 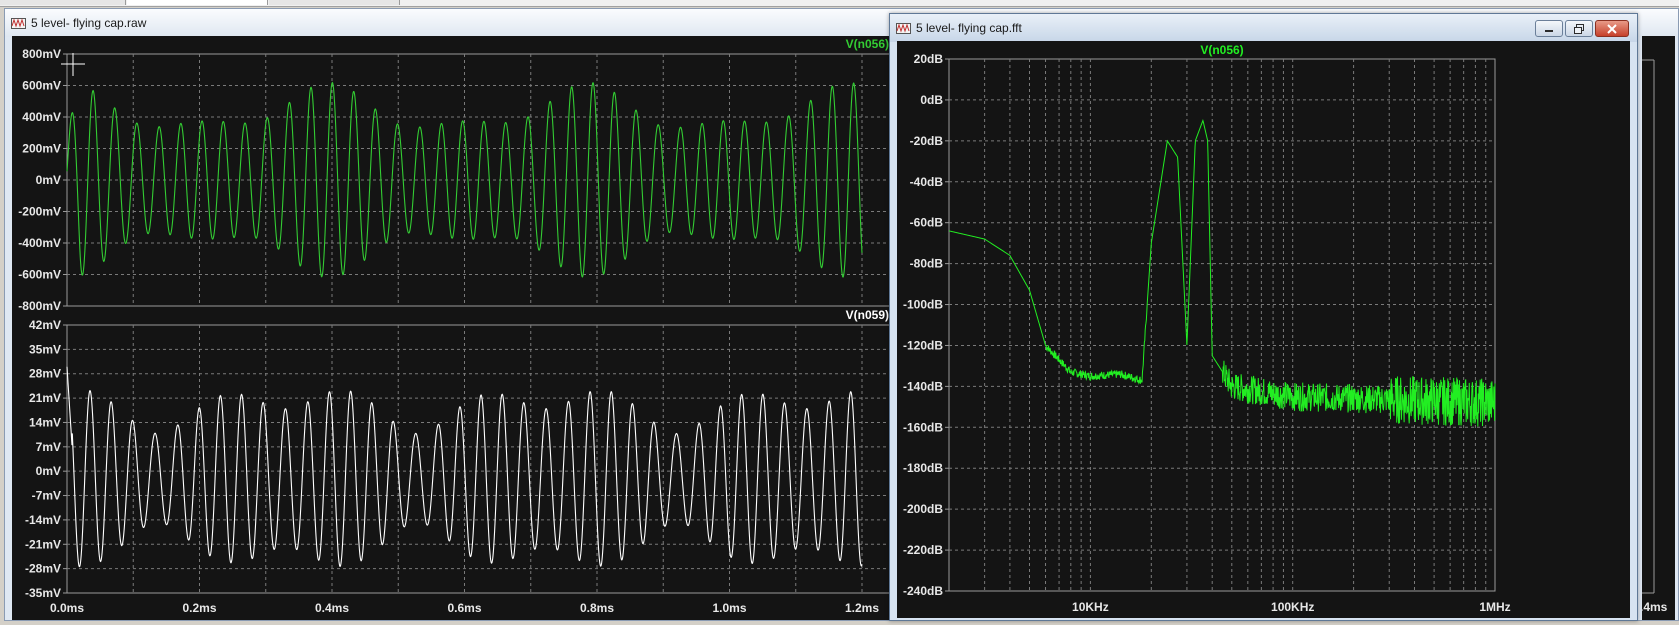 I want to click on y-tick-label: 600mV, so click(x=41, y=86).